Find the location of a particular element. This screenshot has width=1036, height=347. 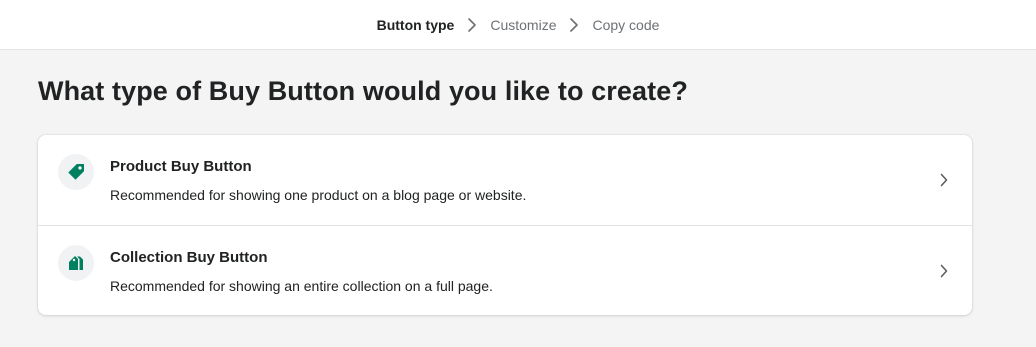

top-bar: Button type Customize Copy code is located at coordinates (518, 25).